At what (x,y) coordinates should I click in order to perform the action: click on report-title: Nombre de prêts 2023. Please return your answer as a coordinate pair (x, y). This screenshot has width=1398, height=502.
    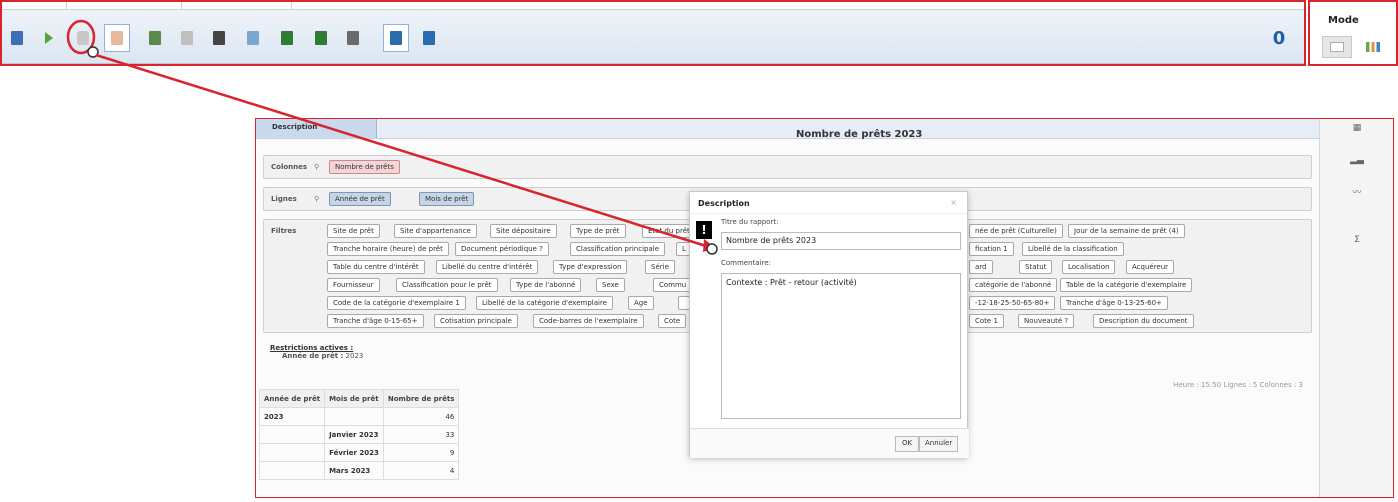
    Looking at the image, I should click on (859, 134).